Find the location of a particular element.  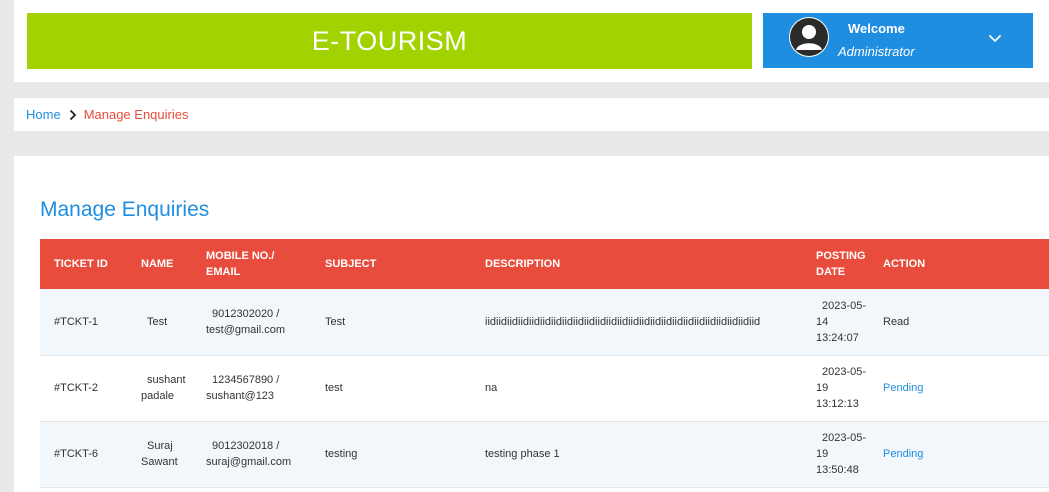

status-read: Read is located at coordinates (896, 321).